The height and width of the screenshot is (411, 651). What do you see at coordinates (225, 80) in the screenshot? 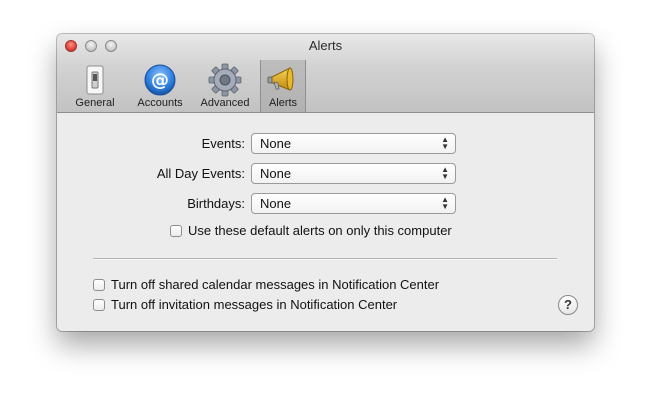
I see `gear-icon` at bounding box center [225, 80].